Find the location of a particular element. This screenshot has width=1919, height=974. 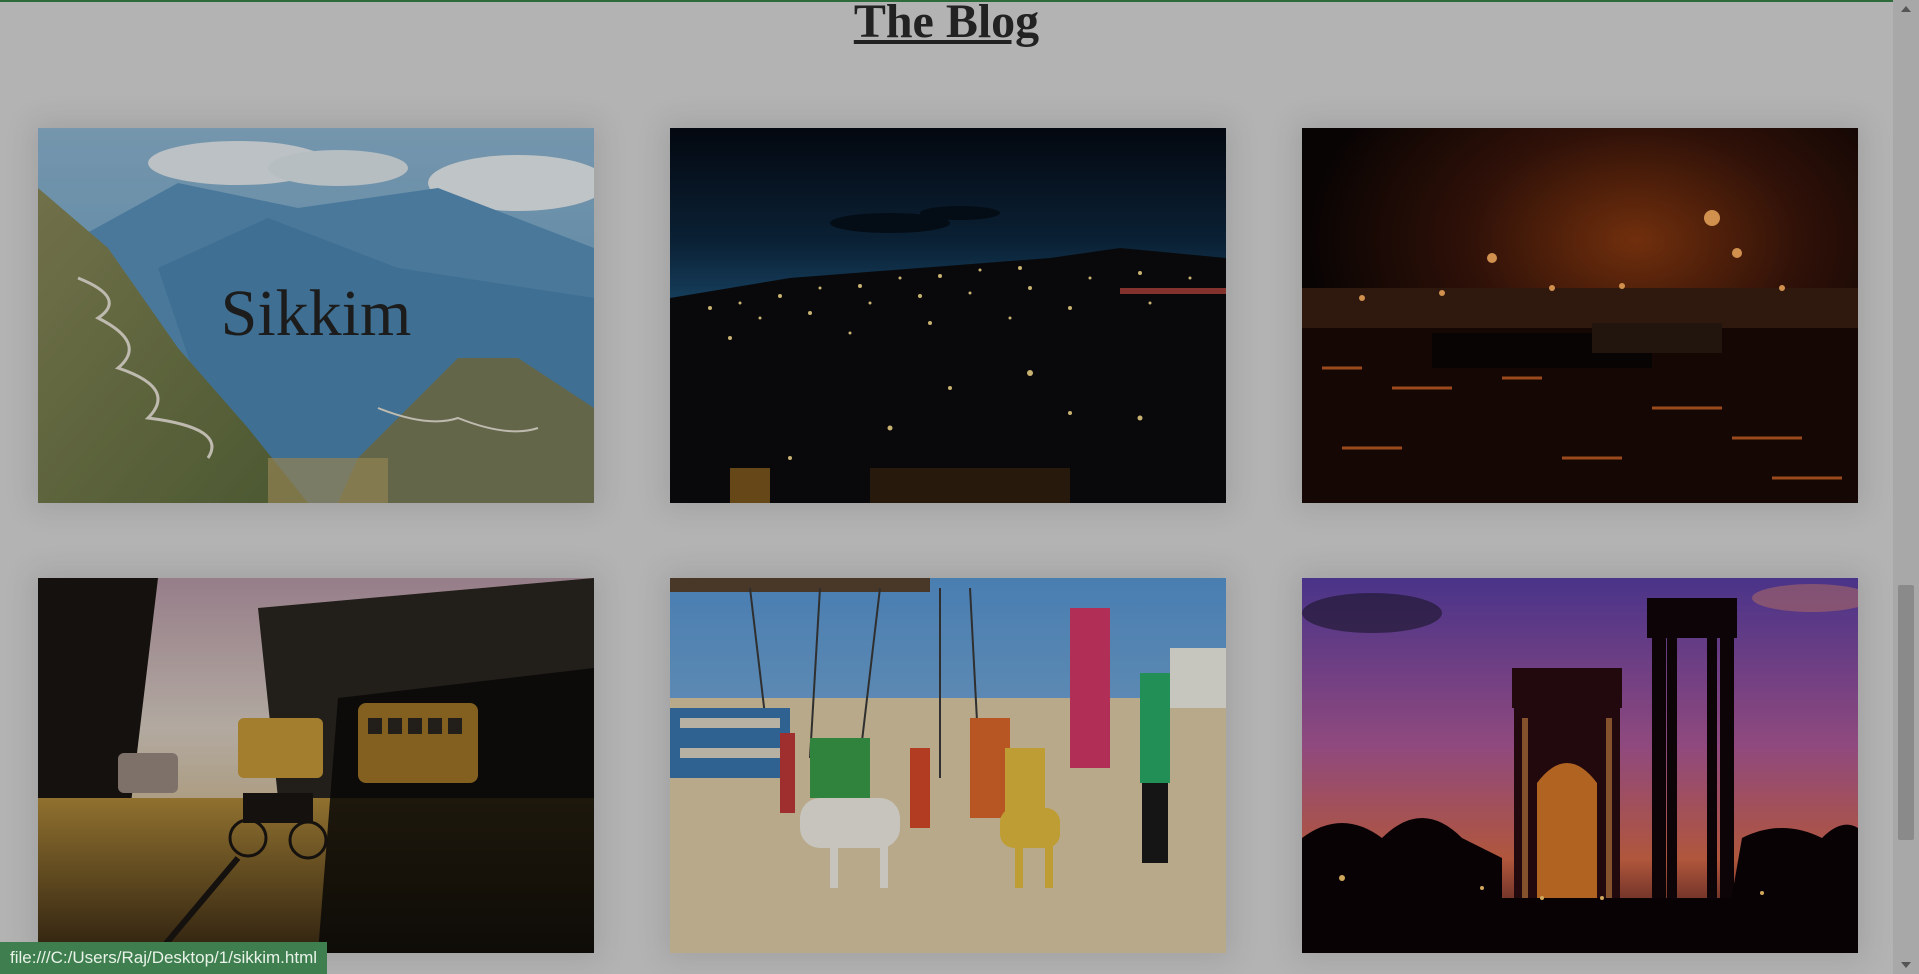

beach-swings-image is located at coordinates (948, 765).